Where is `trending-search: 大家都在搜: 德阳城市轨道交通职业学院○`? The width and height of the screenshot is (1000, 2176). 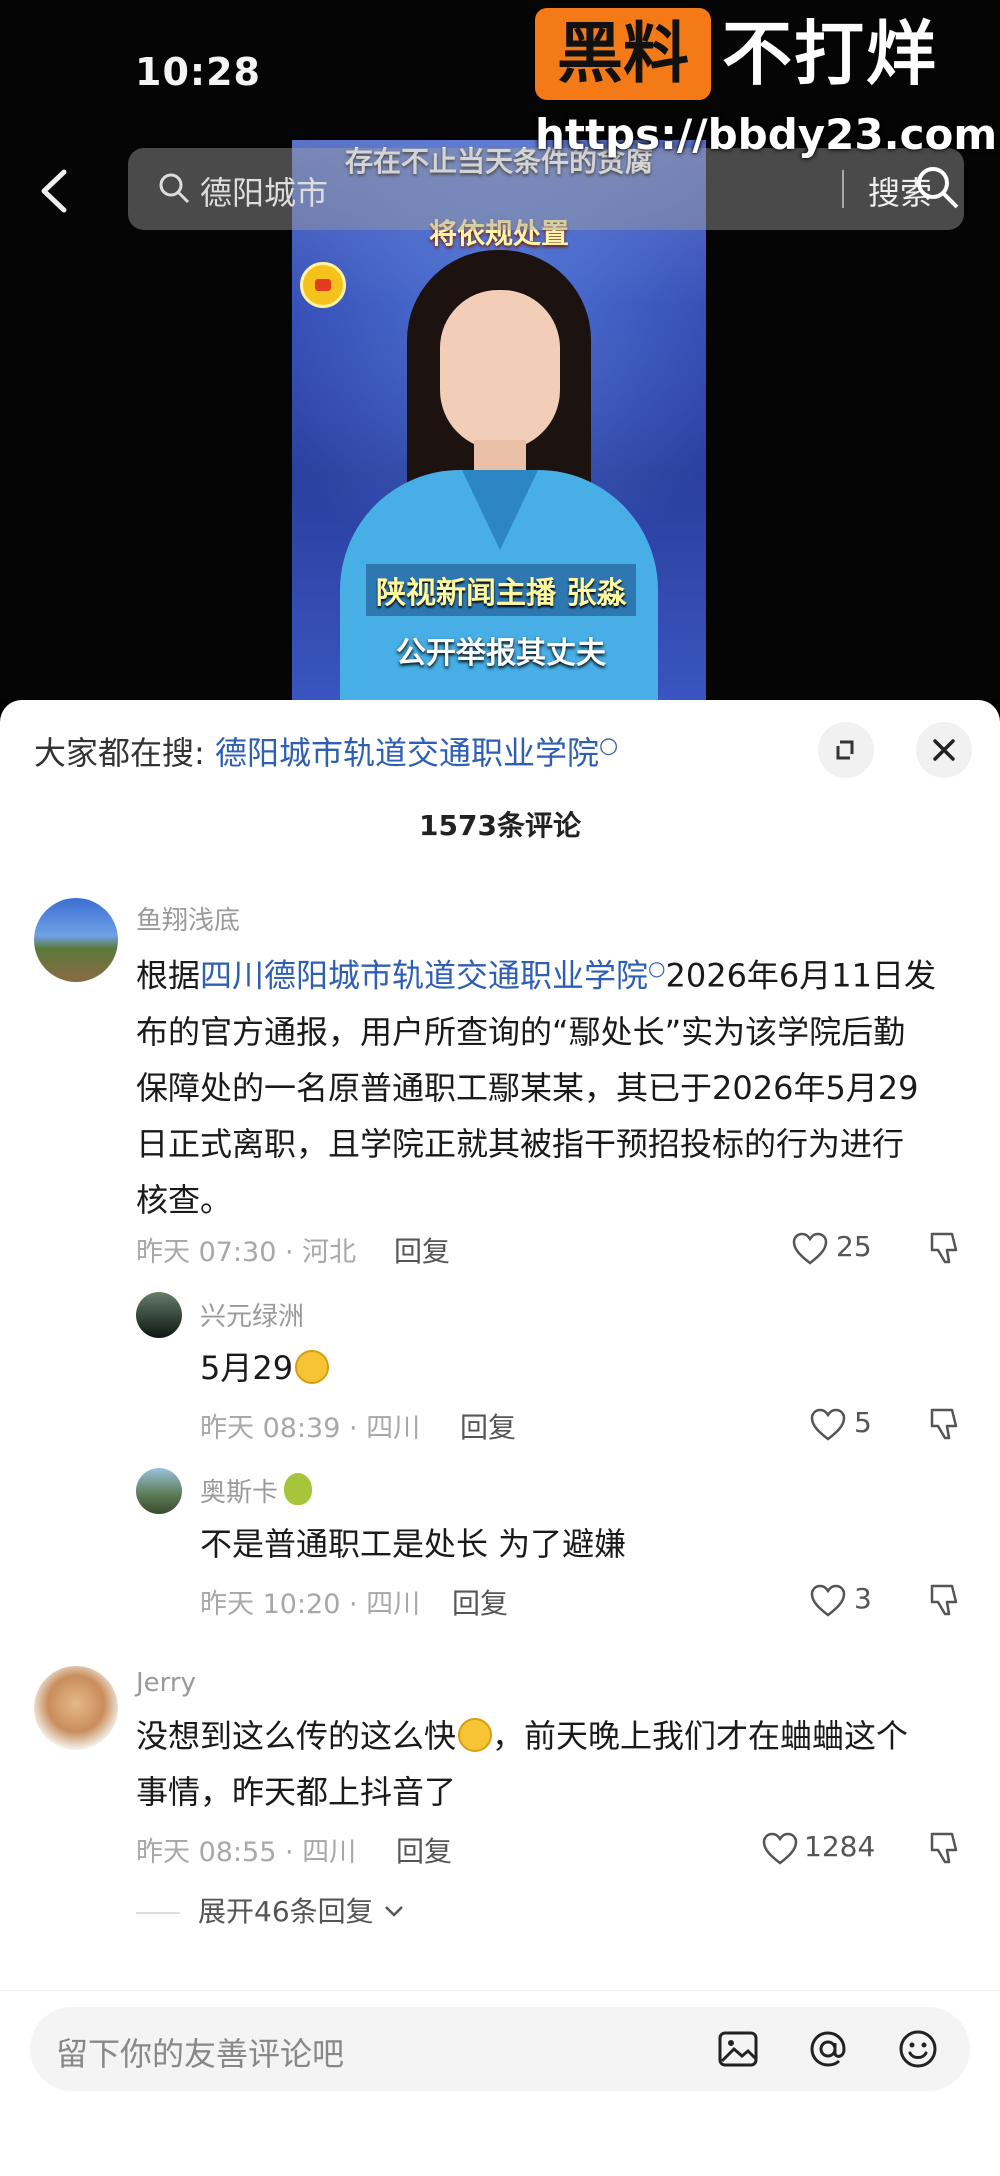 trending-search: 大家都在搜: 德阳城市轨道交通职业学院○ is located at coordinates (326, 751).